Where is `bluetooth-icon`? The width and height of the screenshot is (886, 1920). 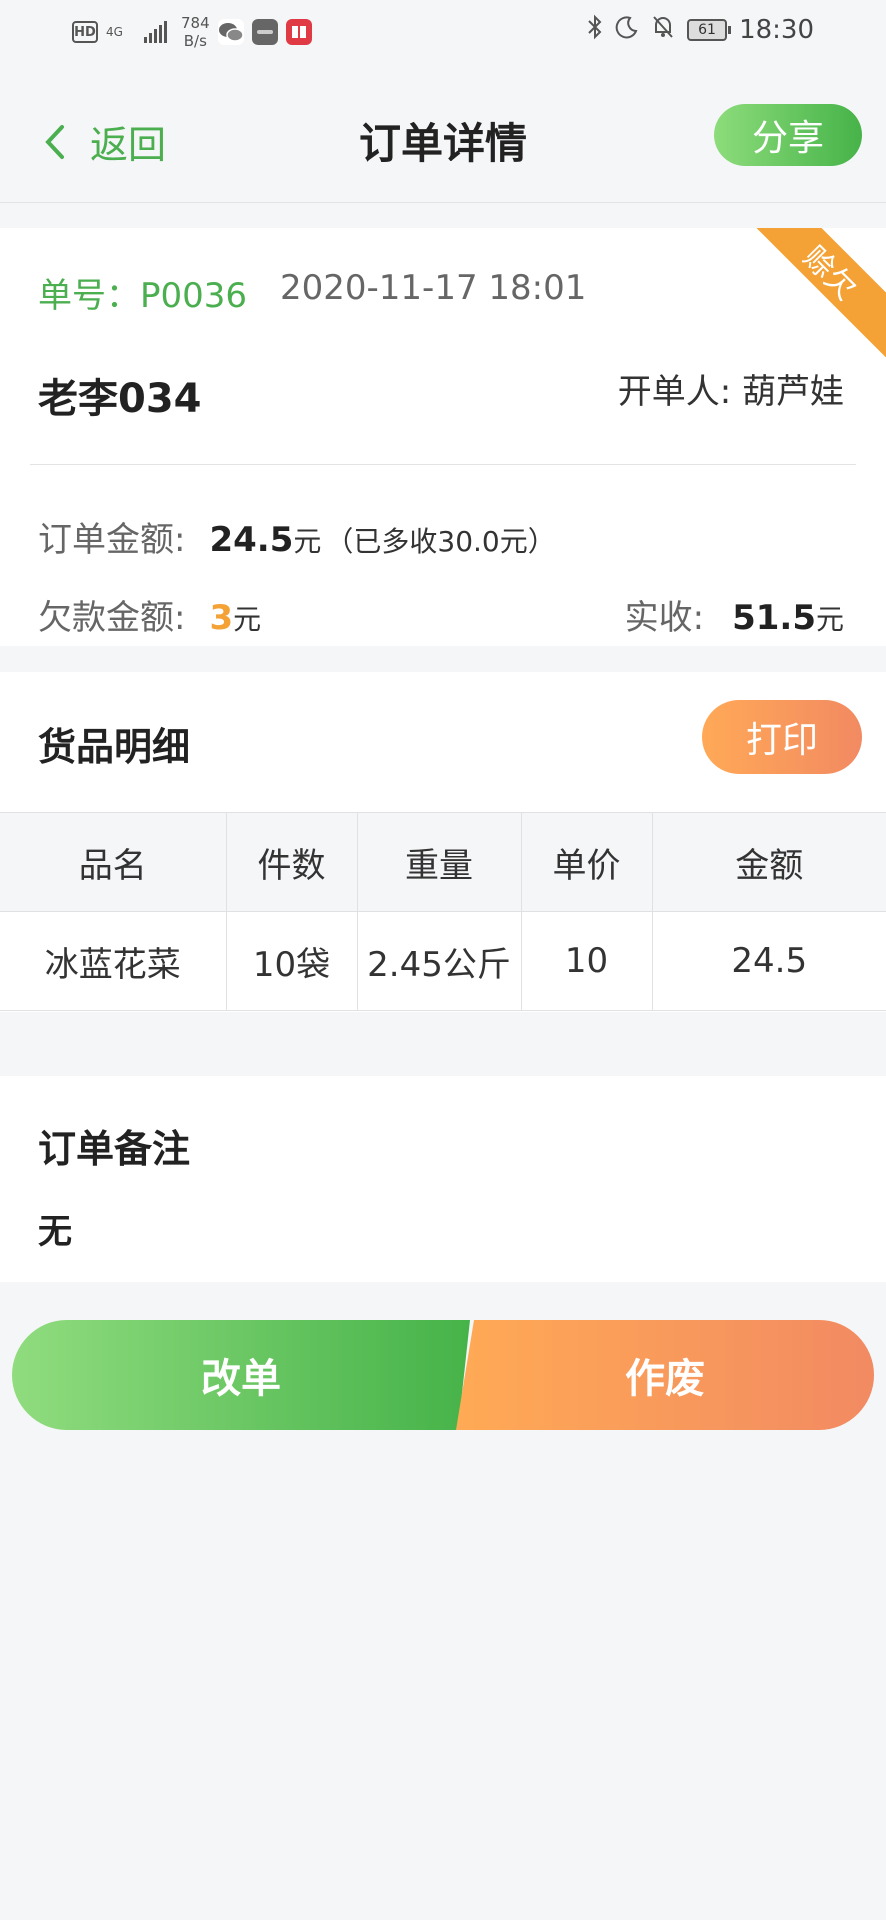
bluetooth-icon is located at coordinates (595, 30).